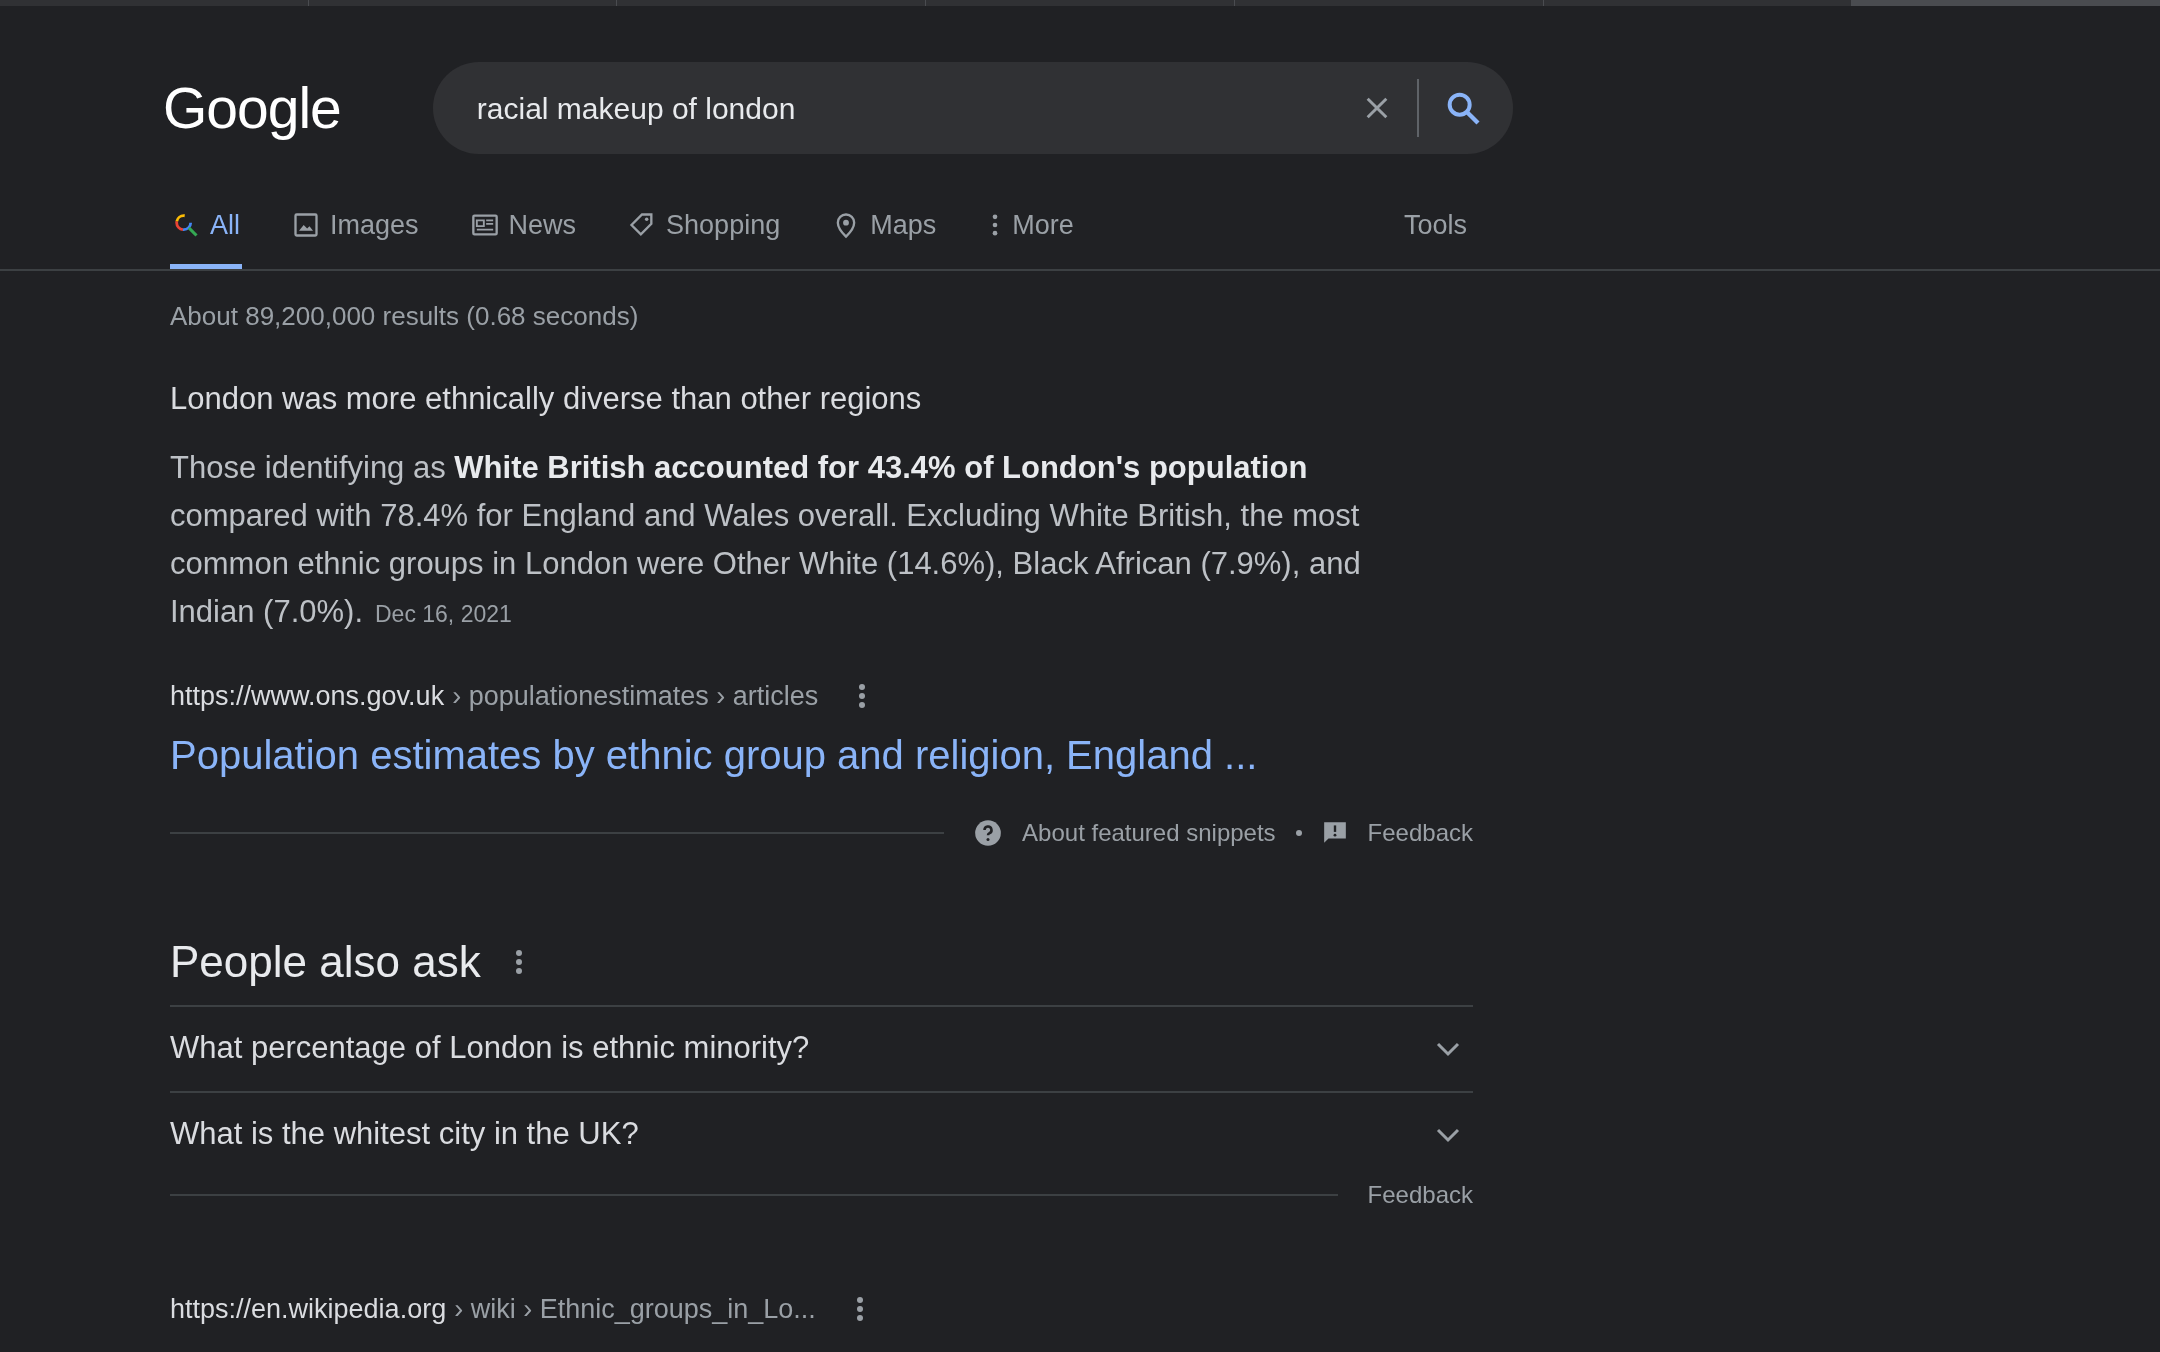 The height and width of the screenshot is (1352, 2160). I want to click on search-bar: racial makeup of london, so click(972, 108).